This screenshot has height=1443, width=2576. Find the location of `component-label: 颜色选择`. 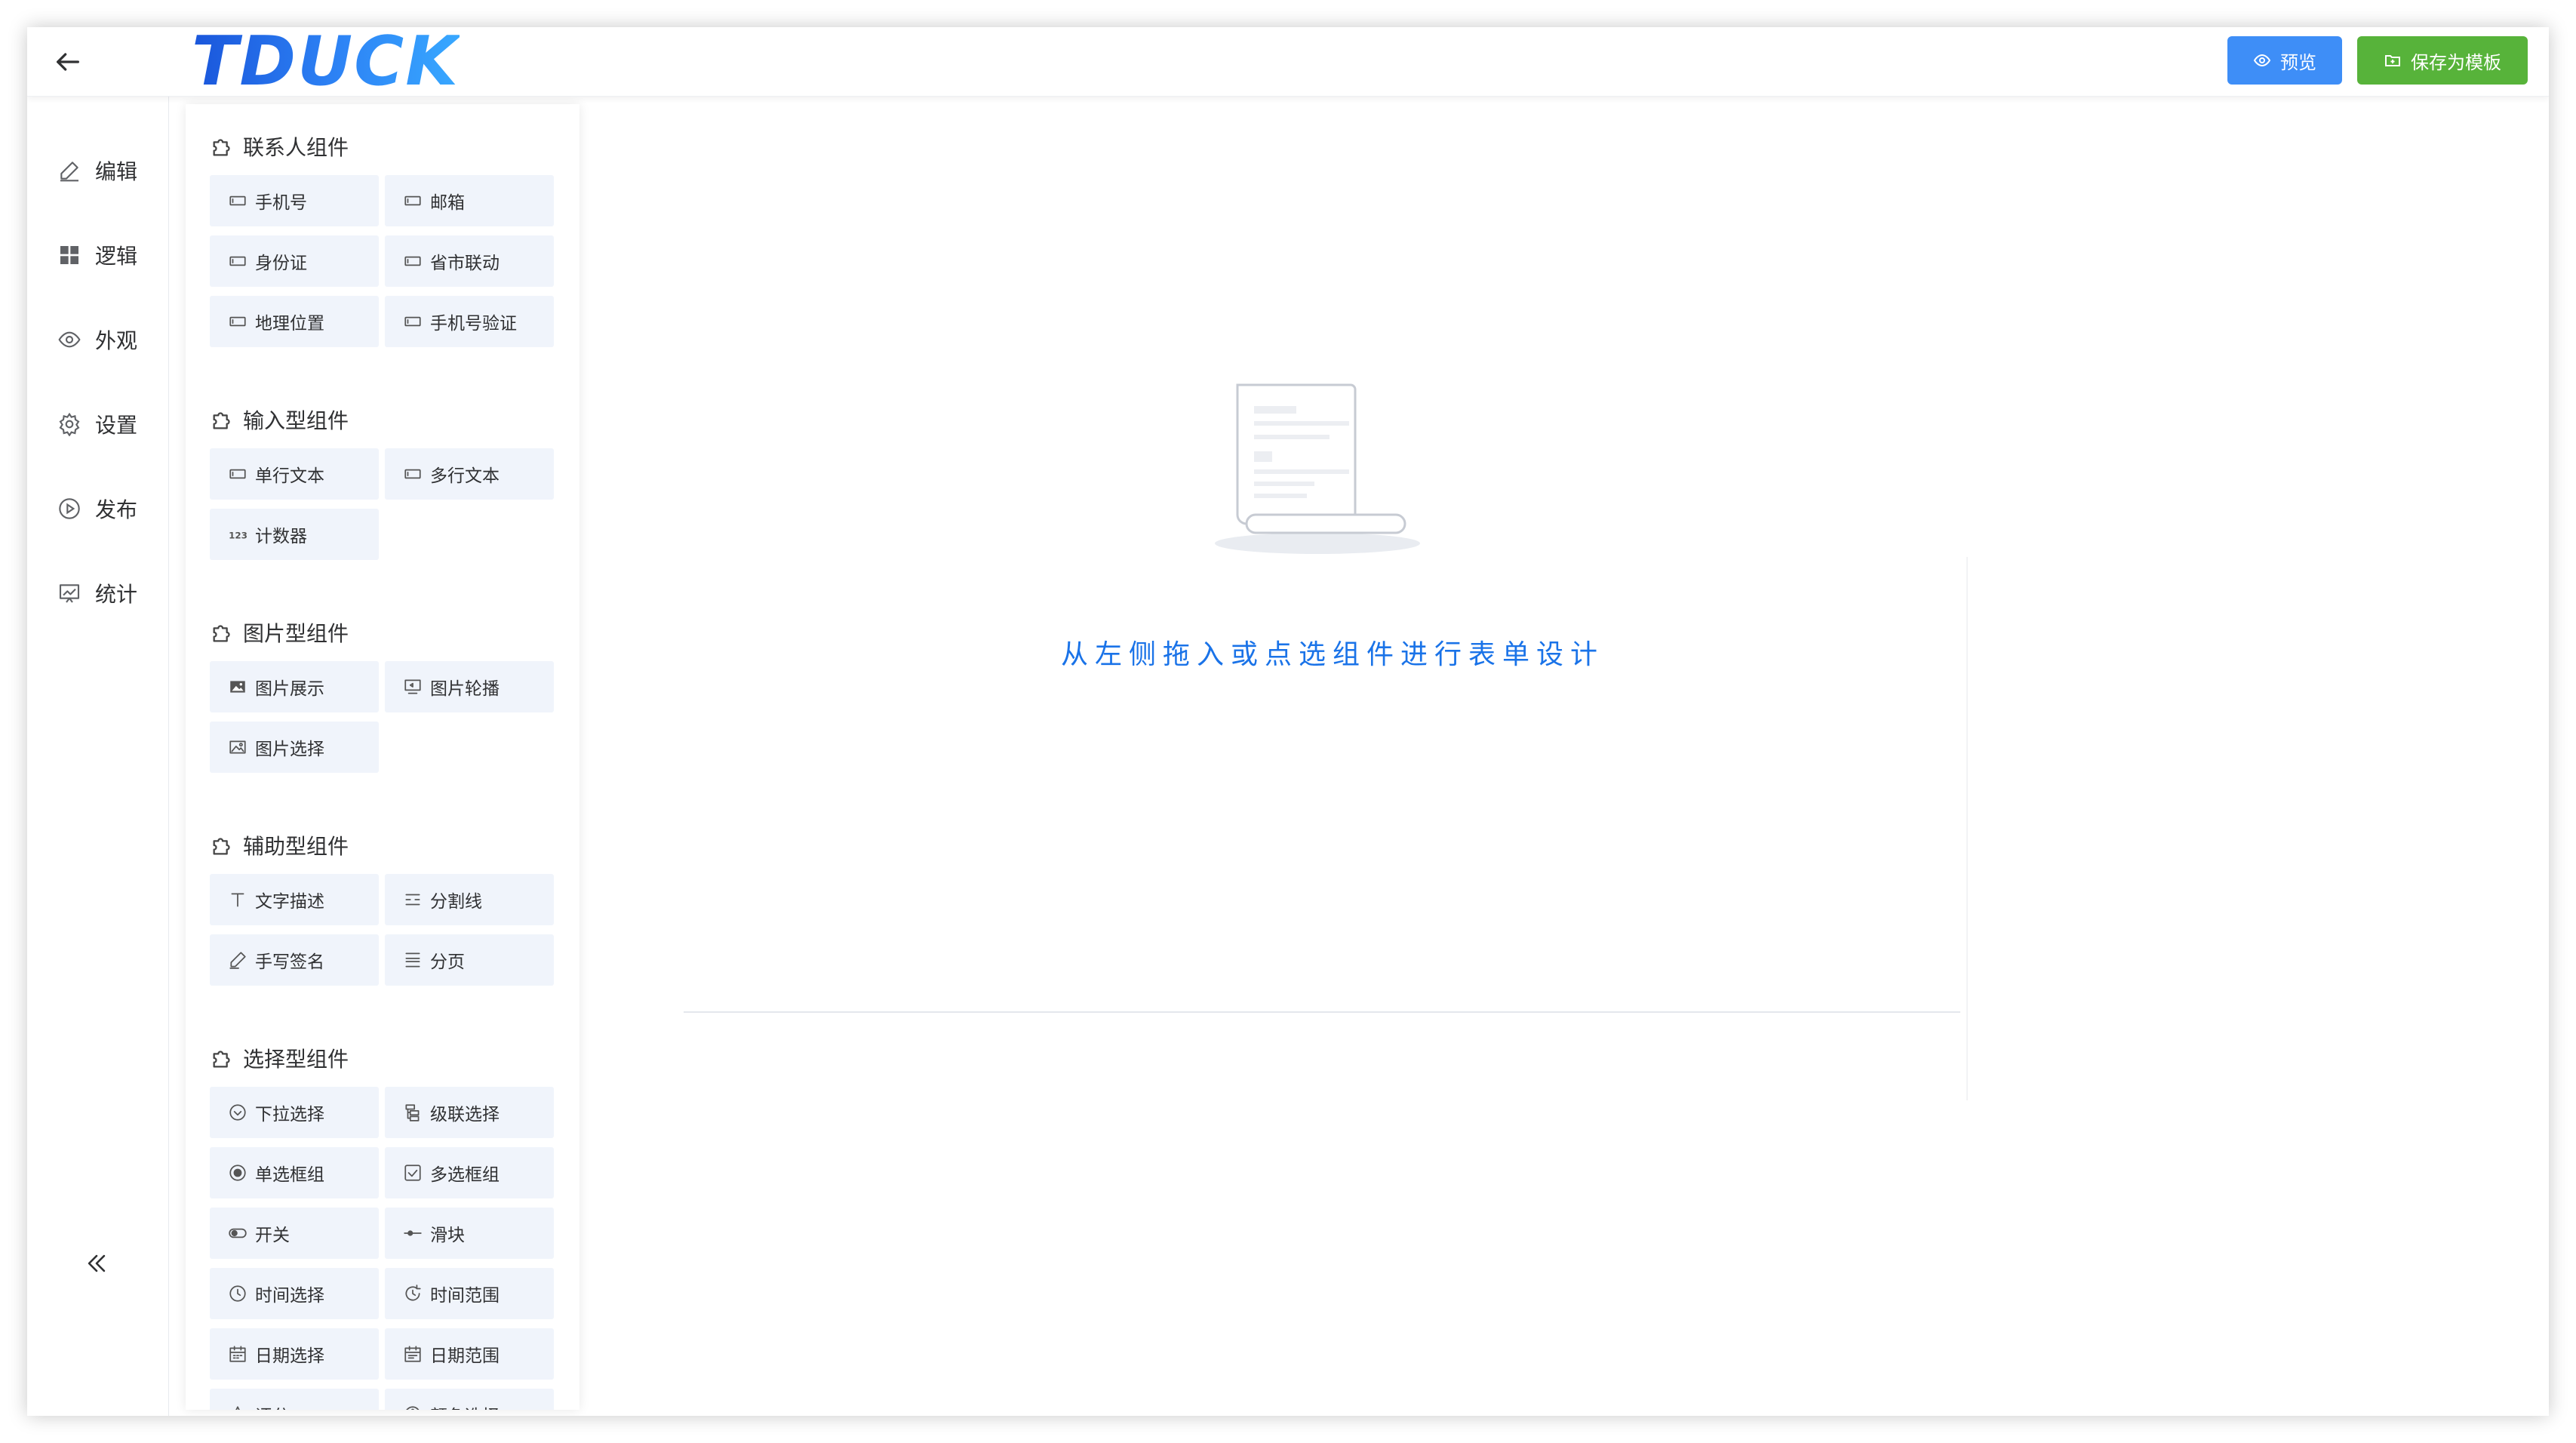

component-label: 颜色选择 is located at coordinates (465, 1405).